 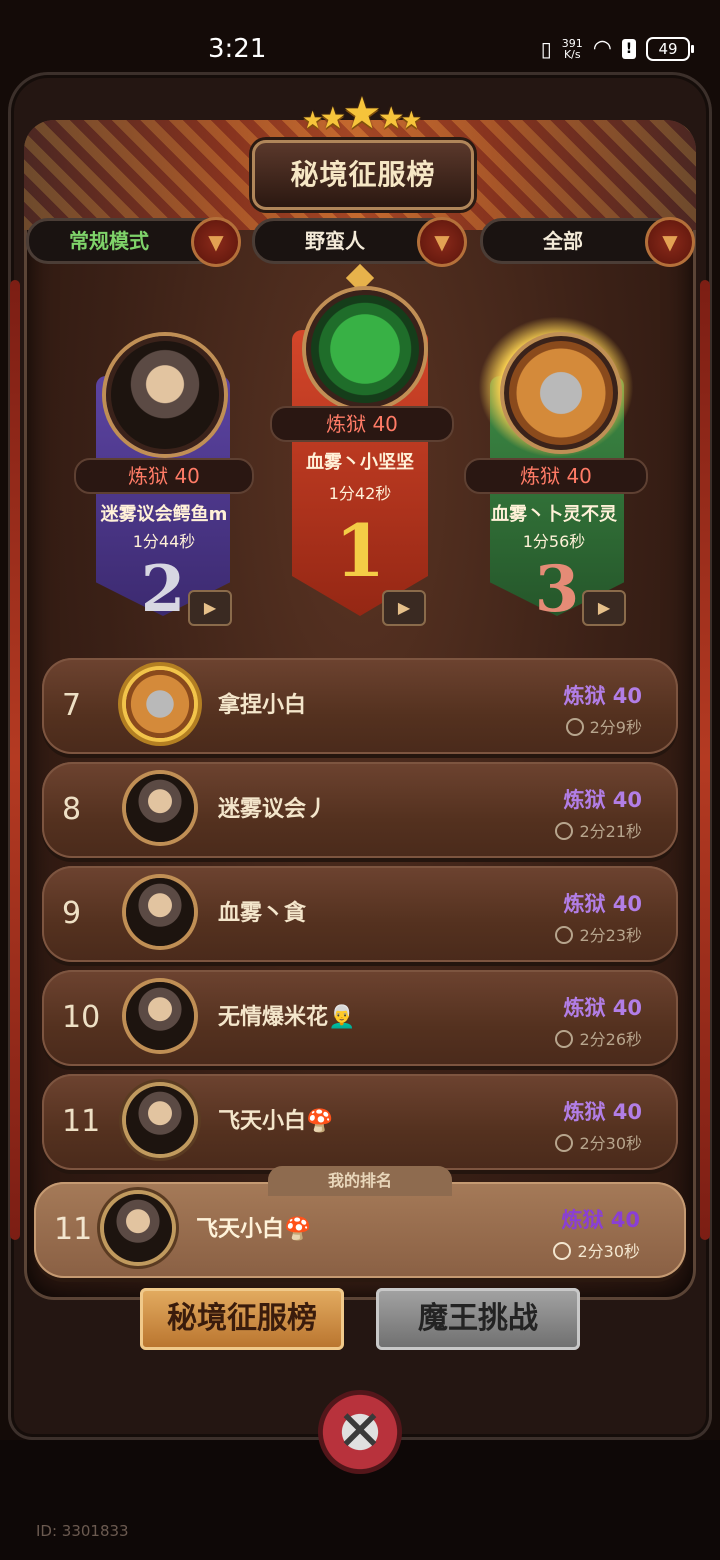 What do you see at coordinates (335, 241) in the screenshot?
I see `class-filter-label: 野蛮人` at bounding box center [335, 241].